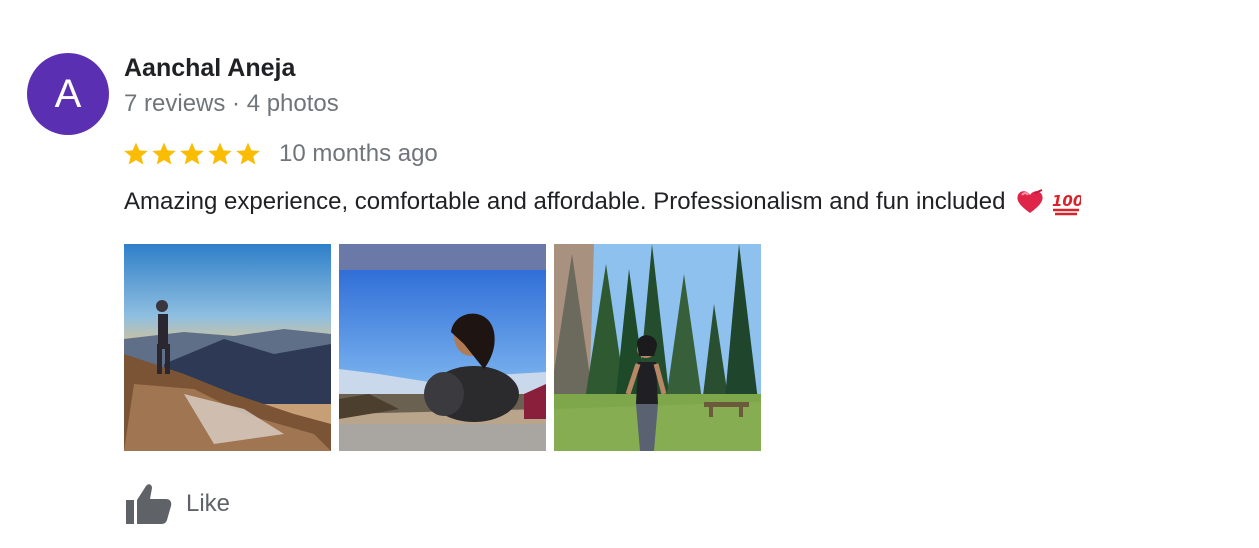 This screenshot has width=1259, height=548. What do you see at coordinates (1030, 201) in the screenshot?
I see `heart-icon` at bounding box center [1030, 201].